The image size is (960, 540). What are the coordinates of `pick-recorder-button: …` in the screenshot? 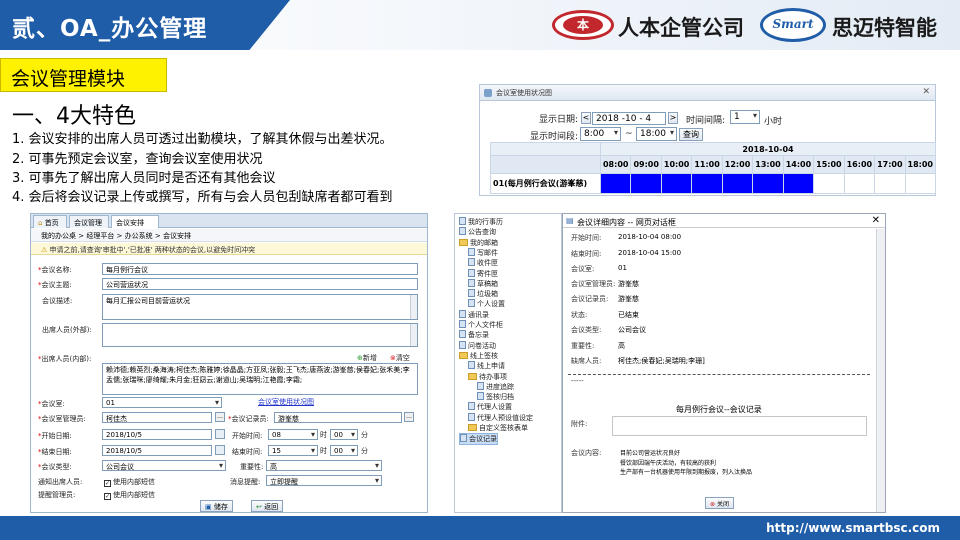 It's located at (409, 417).